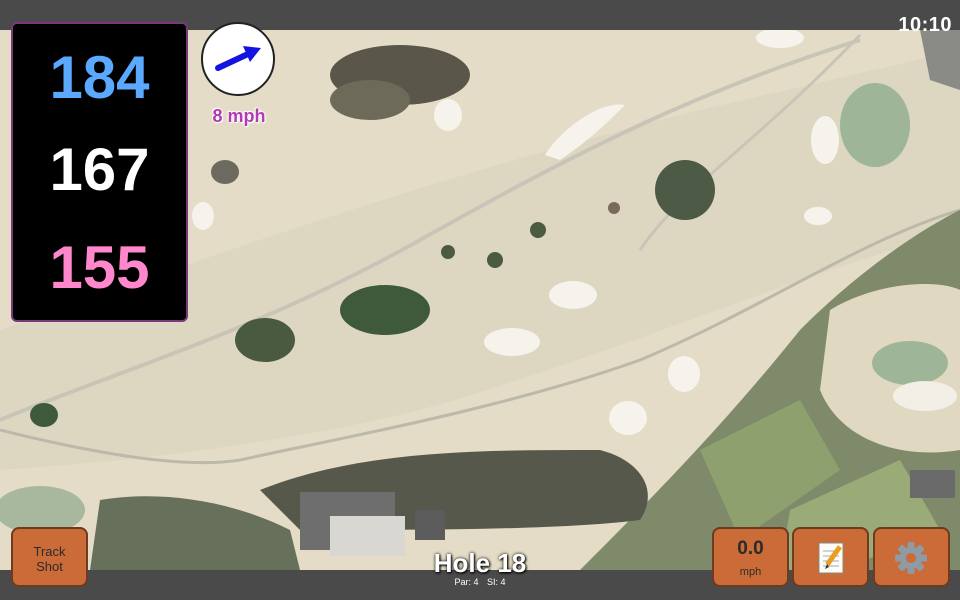 The image size is (960, 600). I want to click on track-shot-label-line2: Shot, so click(49, 566).